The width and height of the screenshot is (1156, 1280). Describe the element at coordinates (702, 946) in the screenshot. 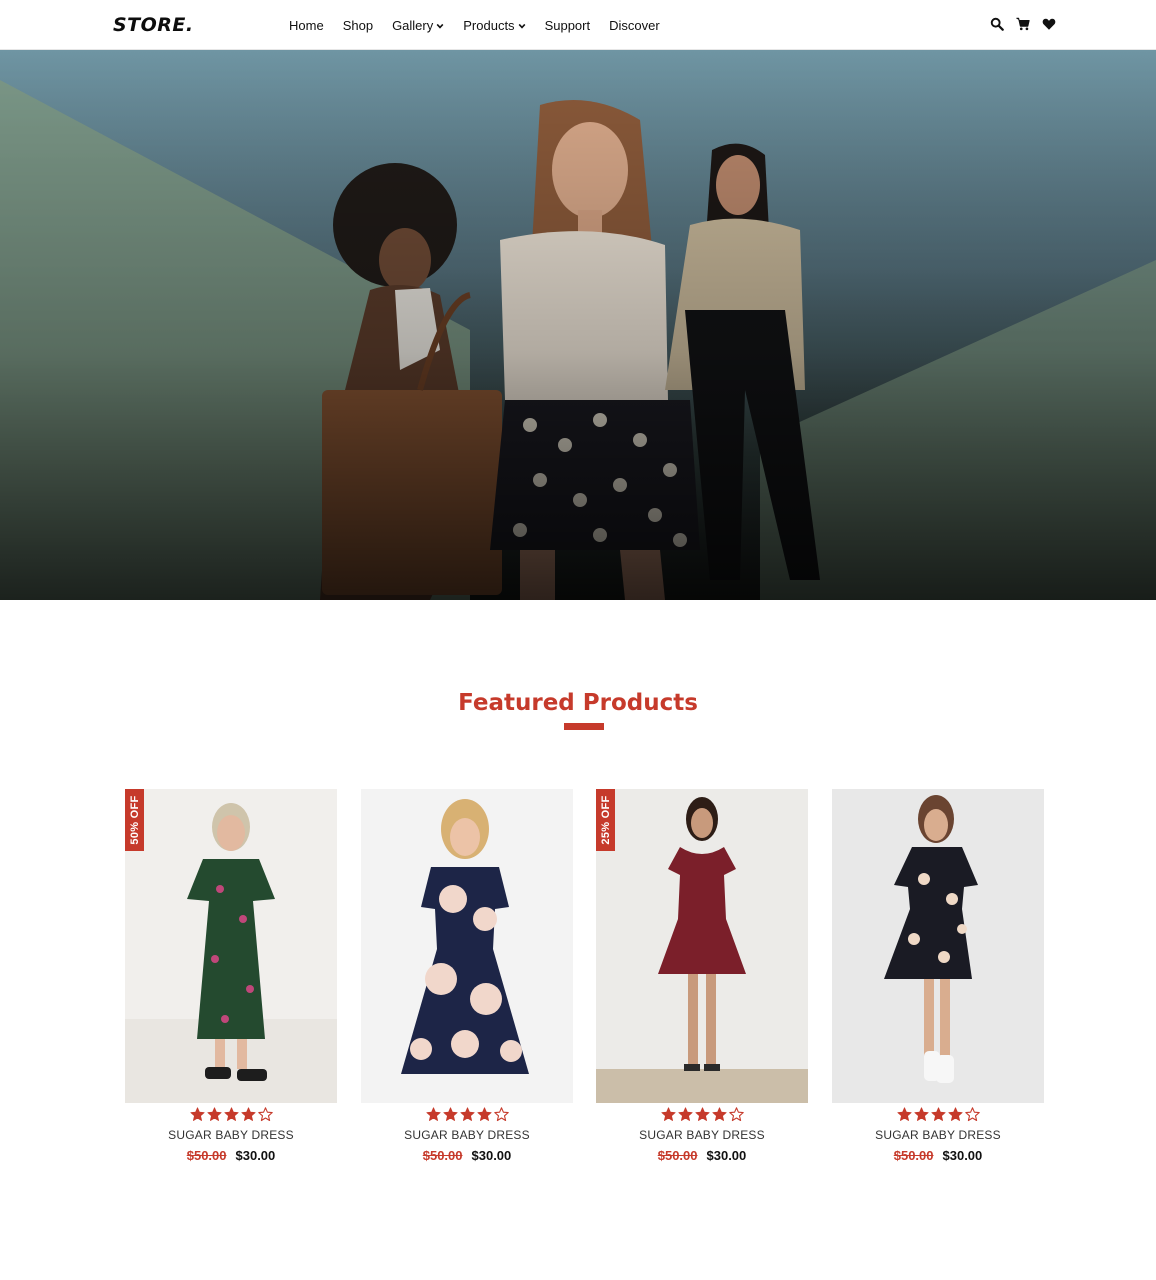

I see `product-image: 25% OFF` at that location.